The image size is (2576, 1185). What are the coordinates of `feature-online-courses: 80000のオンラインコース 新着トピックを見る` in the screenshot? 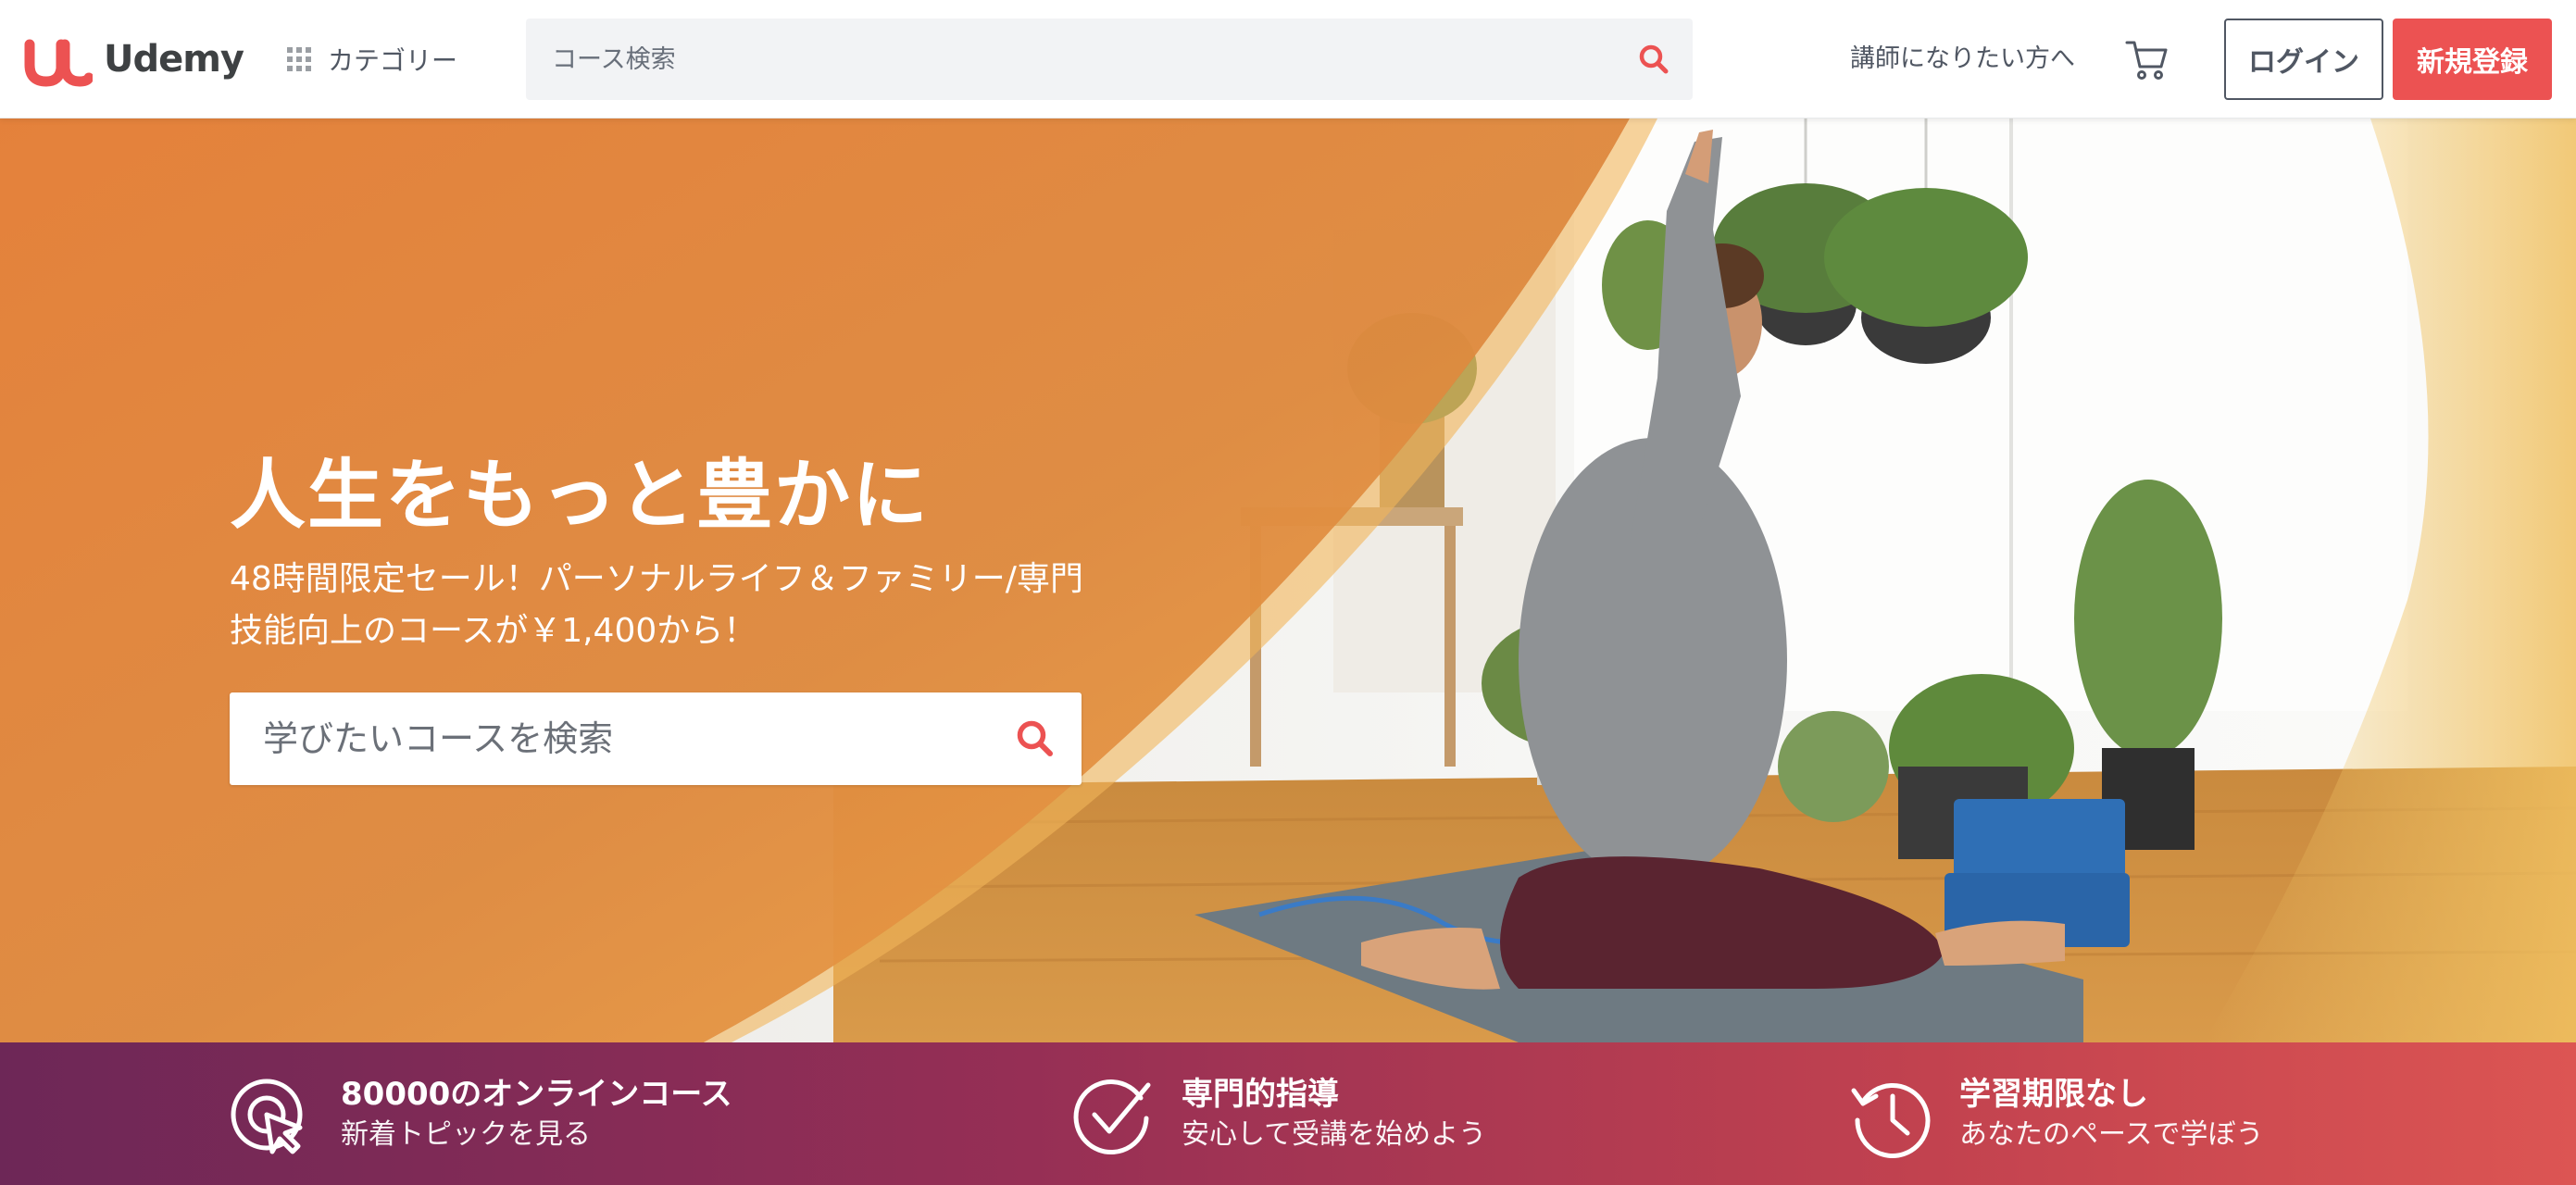 It's located at (481, 1120).